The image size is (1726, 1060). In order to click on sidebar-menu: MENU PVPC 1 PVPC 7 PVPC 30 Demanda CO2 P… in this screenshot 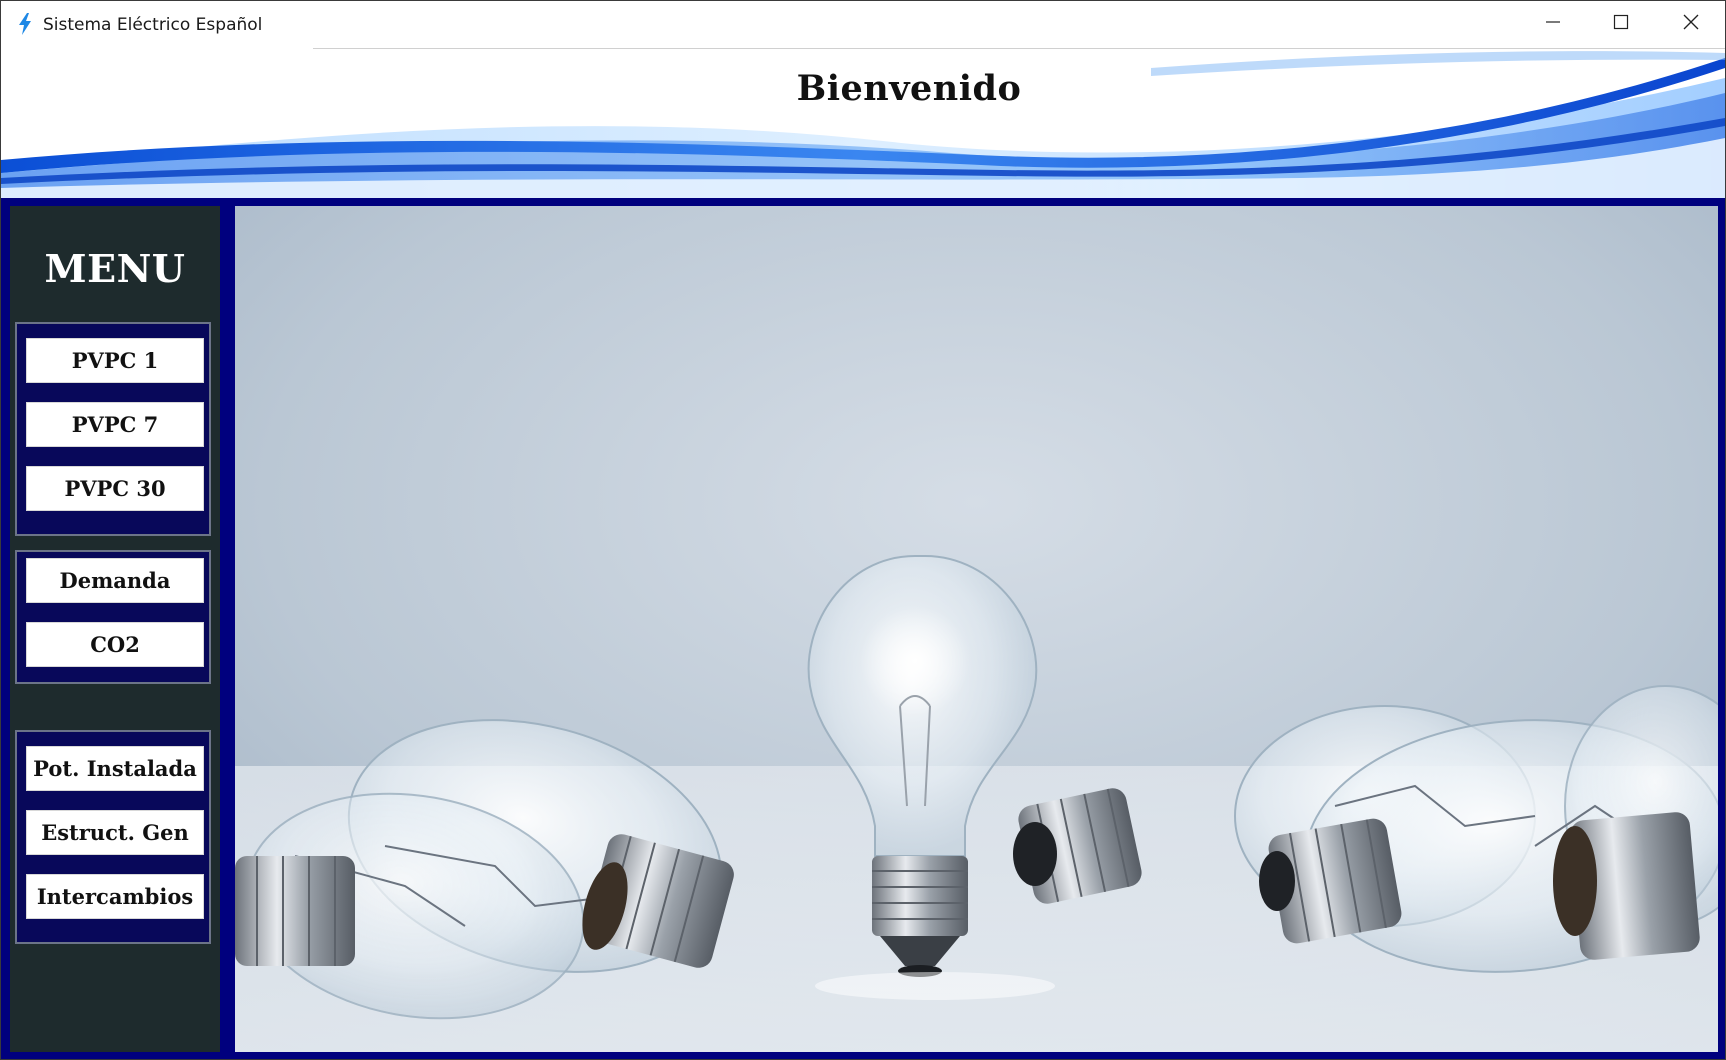, I will do `click(115, 629)`.